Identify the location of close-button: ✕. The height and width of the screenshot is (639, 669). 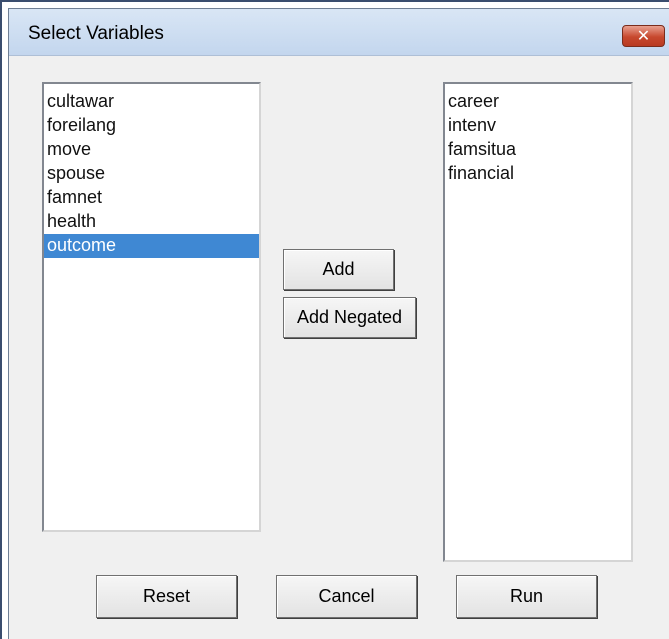
(643, 36).